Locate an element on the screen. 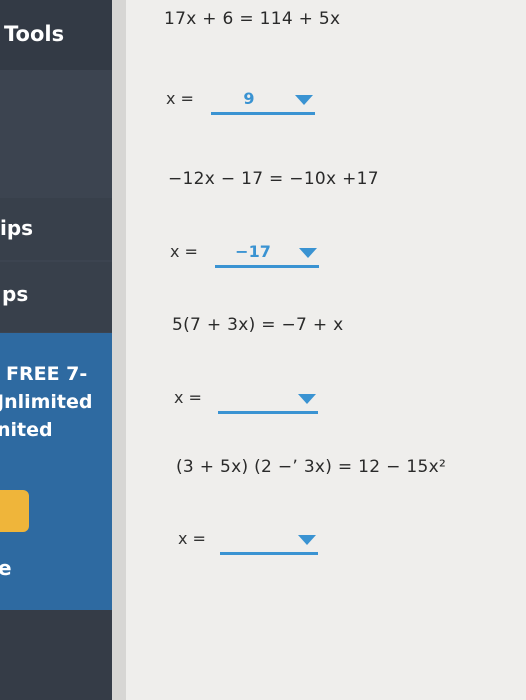 Image resolution: width=526 pixels, height=700 pixels. promo-line-2: Jnlimited is located at coordinates (46, 402).